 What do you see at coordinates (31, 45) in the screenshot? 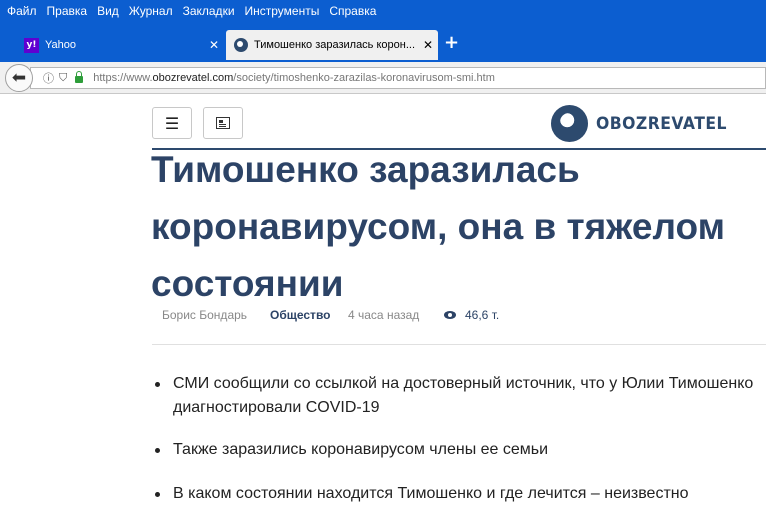
I see `yahoo-icon: y!` at bounding box center [31, 45].